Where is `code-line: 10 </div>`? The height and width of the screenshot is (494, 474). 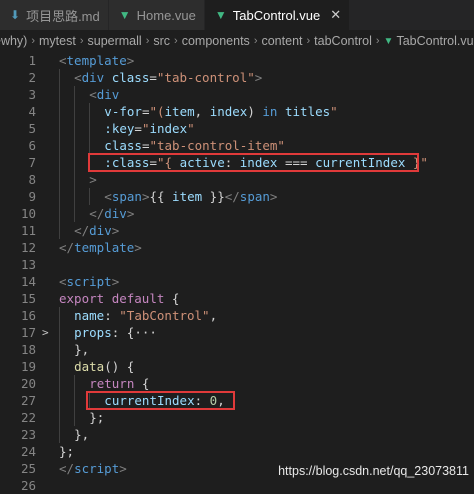
code-line: 10 </div> is located at coordinates (237, 213).